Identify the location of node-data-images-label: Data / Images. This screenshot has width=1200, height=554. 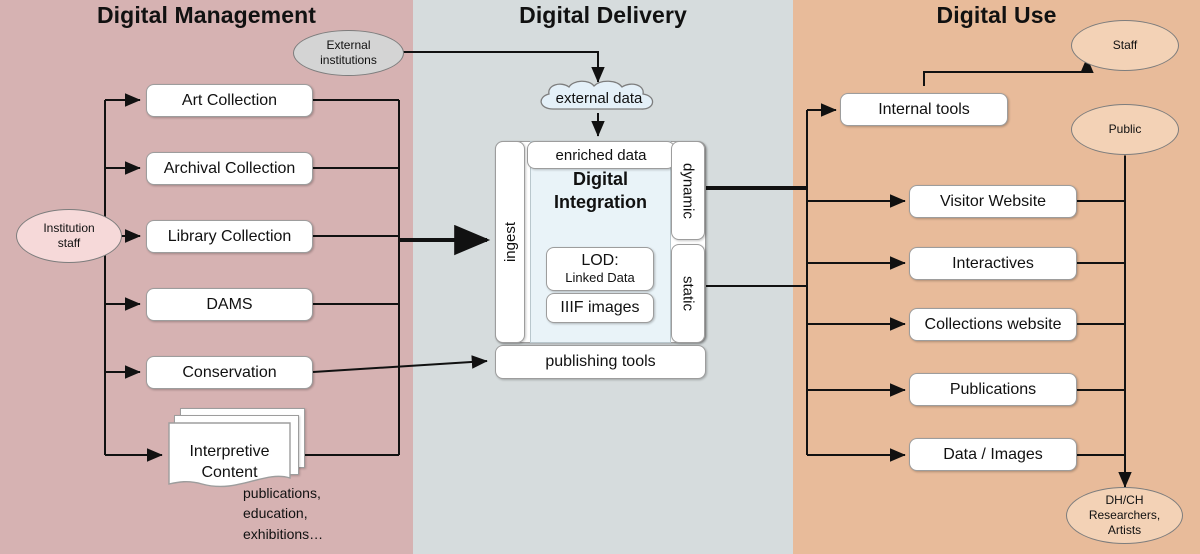
(993, 454).